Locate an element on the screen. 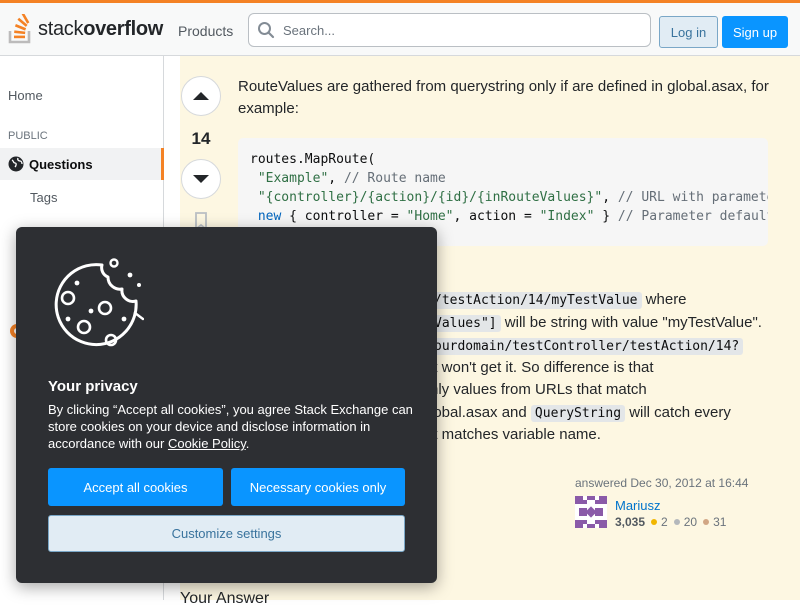 The height and width of the screenshot is (608, 800). stackoverflow-logo: stackoverflow is located at coordinates (85, 29).